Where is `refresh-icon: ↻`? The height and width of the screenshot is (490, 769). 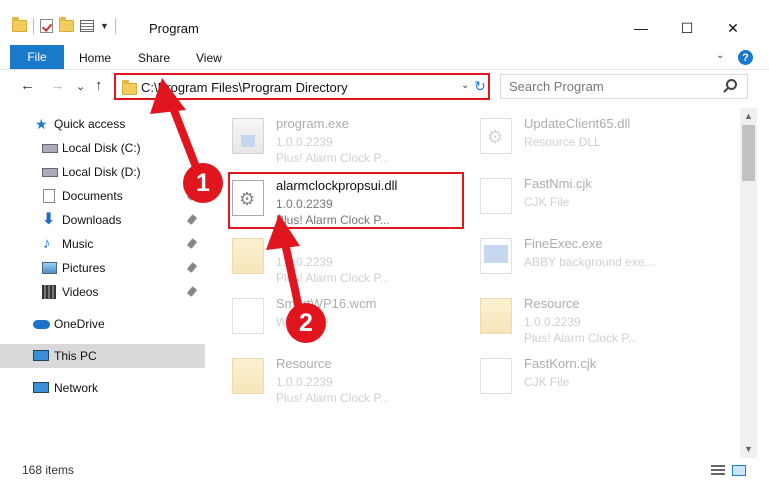
refresh-icon: ↻ is located at coordinates (480, 86).